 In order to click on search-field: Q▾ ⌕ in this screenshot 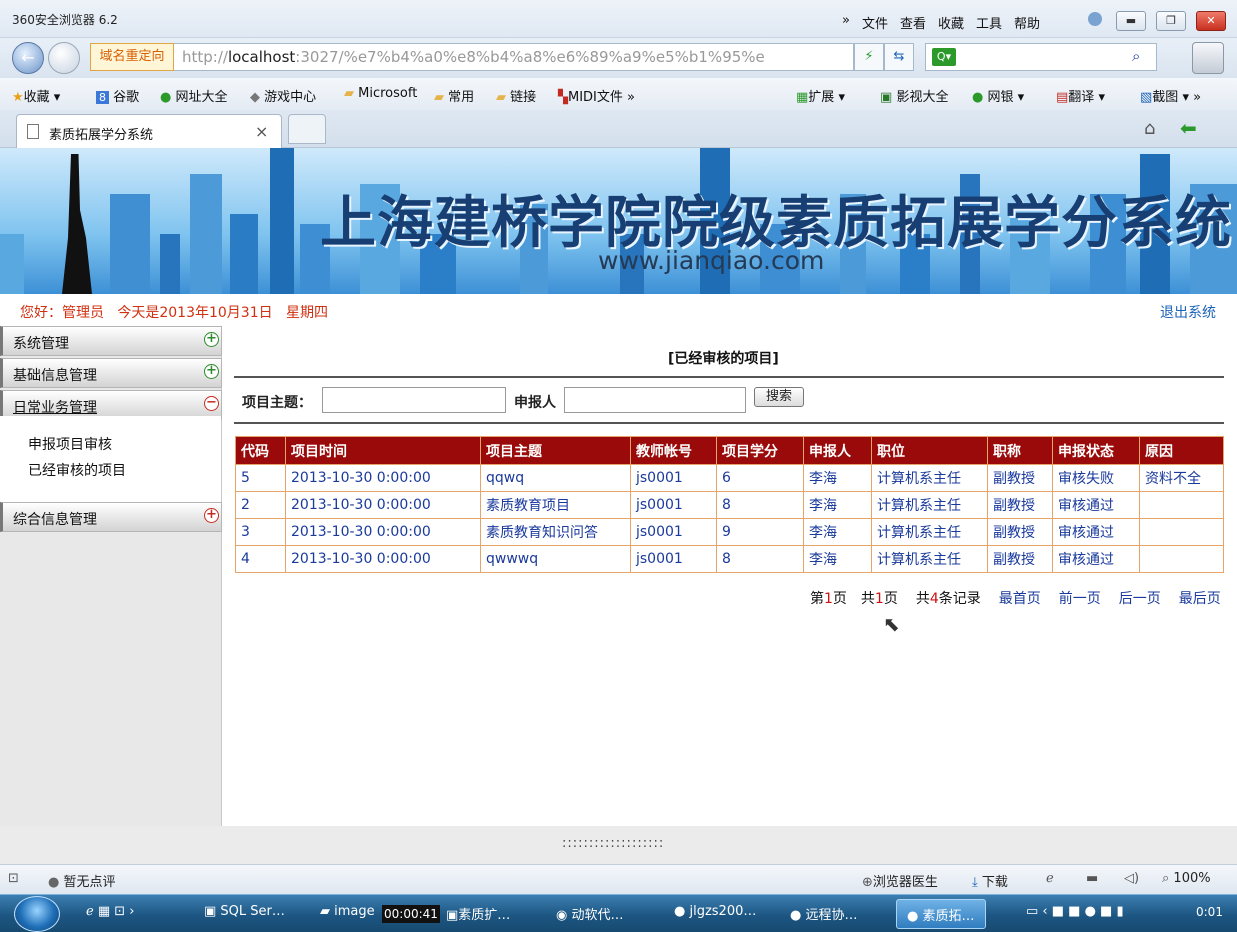, I will do `click(1041, 57)`.